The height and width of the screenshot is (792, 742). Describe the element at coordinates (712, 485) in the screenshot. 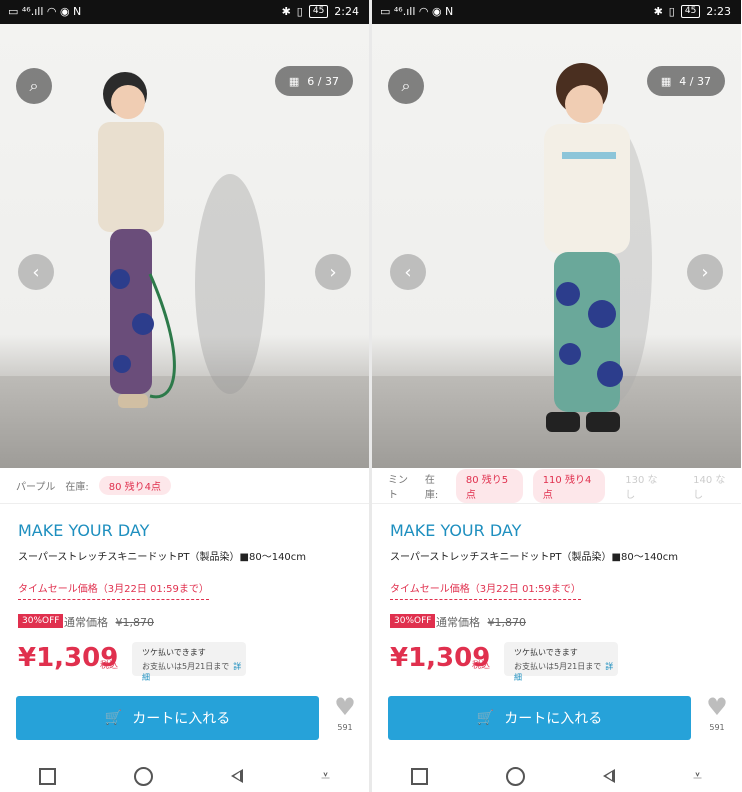

I see `size-chip-unavailable: 140 なし` at that location.